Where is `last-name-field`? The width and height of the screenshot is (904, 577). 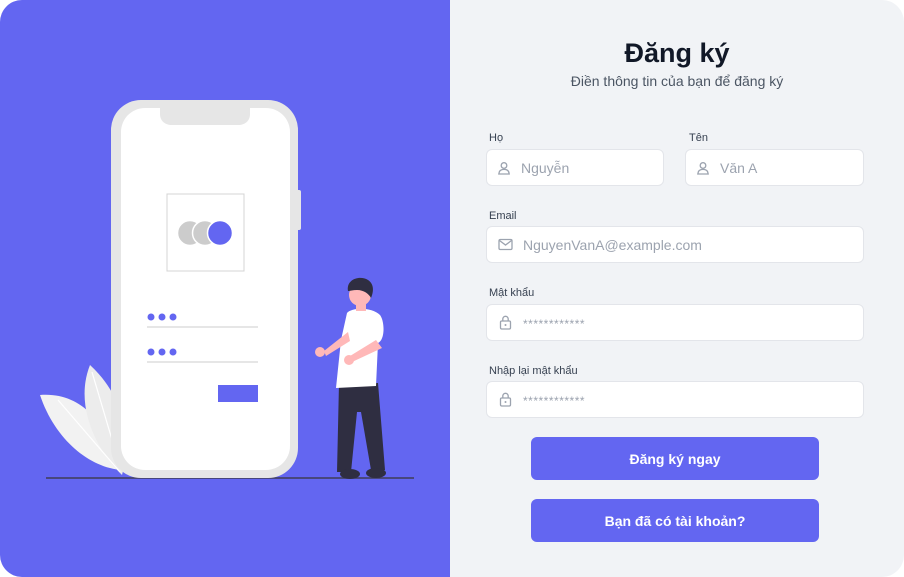
last-name-field is located at coordinates (594, 167).